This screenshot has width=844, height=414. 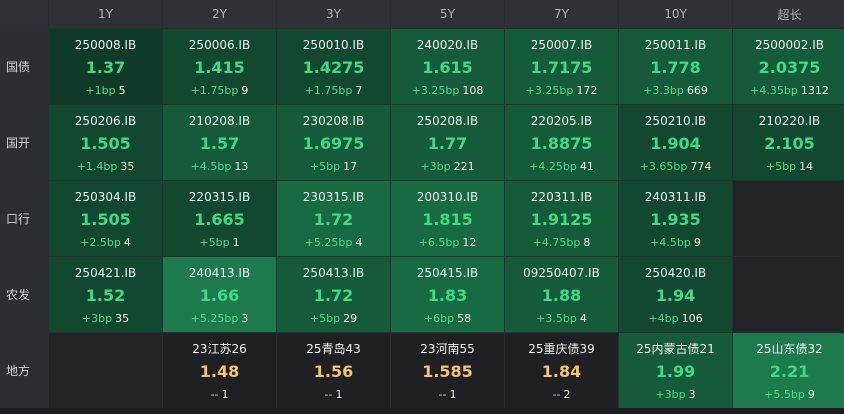 I want to click on bond-change: +5bp 1, so click(x=219, y=243).